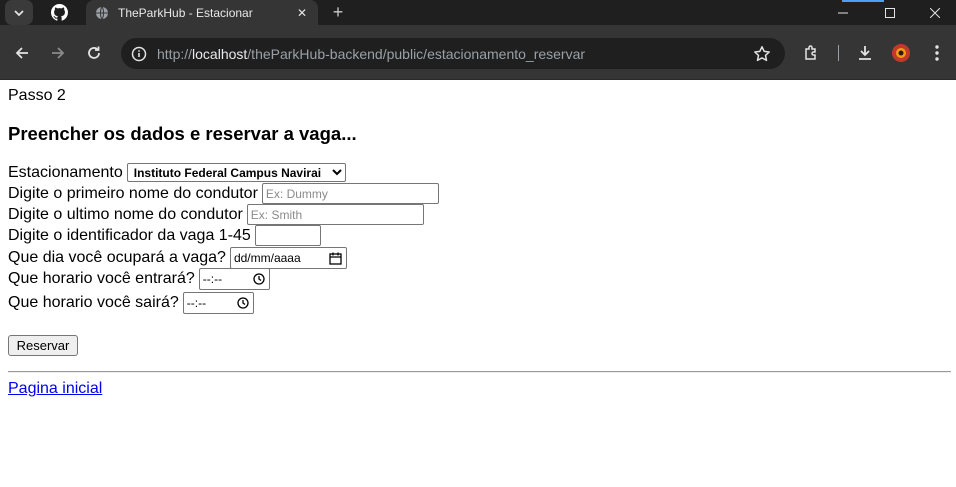 The width and height of the screenshot is (956, 487). I want to click on chevron-down-icon, so click(19, 12).